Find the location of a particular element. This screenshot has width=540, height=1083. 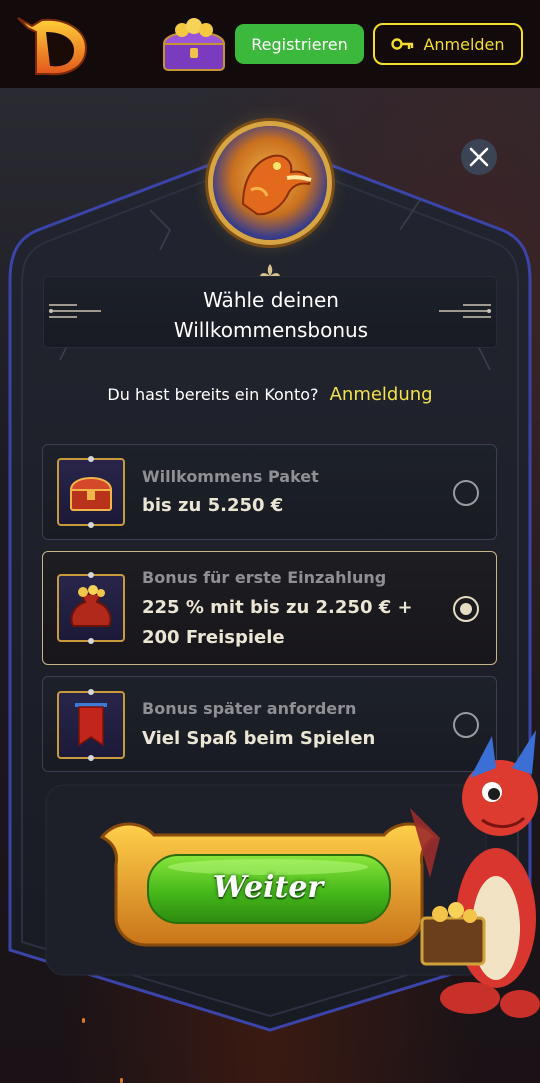

key-icon is located at coordinates (402, 44).